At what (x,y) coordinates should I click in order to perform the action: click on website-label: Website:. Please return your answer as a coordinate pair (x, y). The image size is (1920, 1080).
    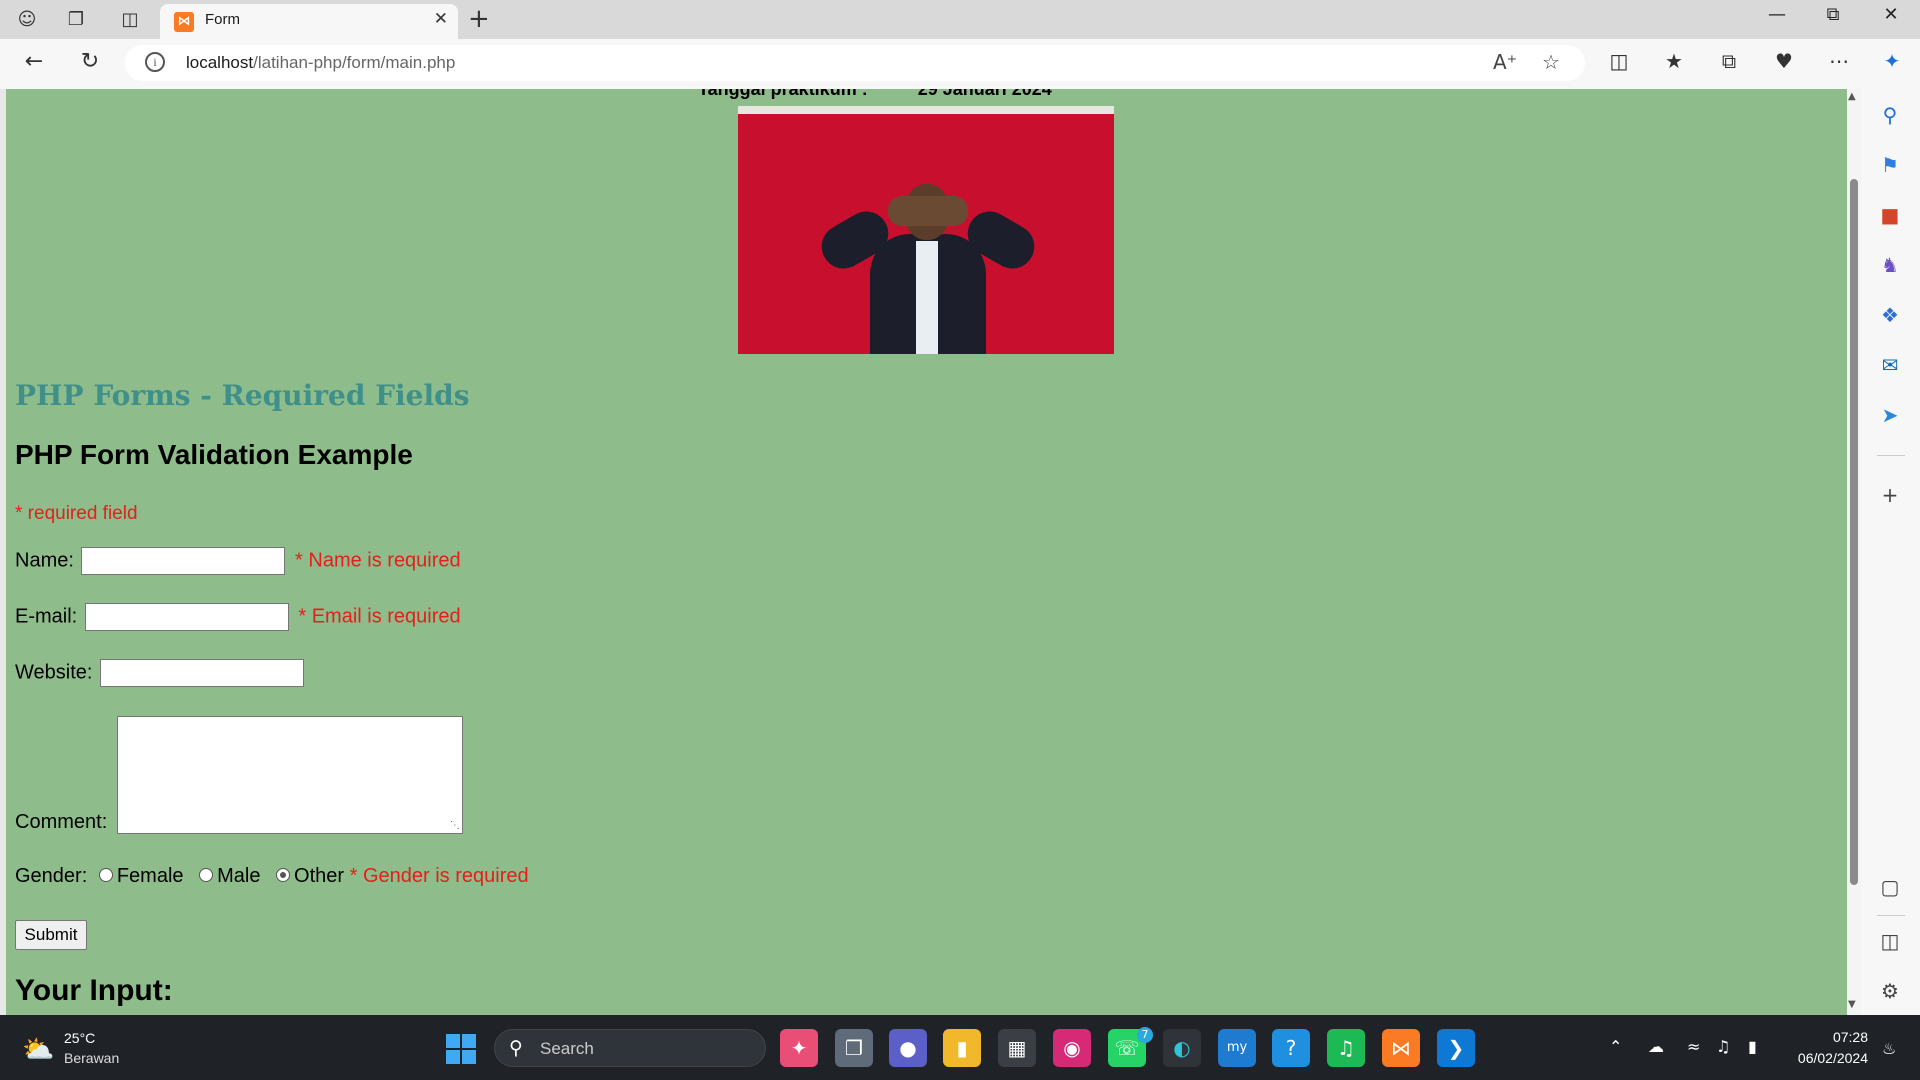
    Looking at the image, I should click on (54, 672).